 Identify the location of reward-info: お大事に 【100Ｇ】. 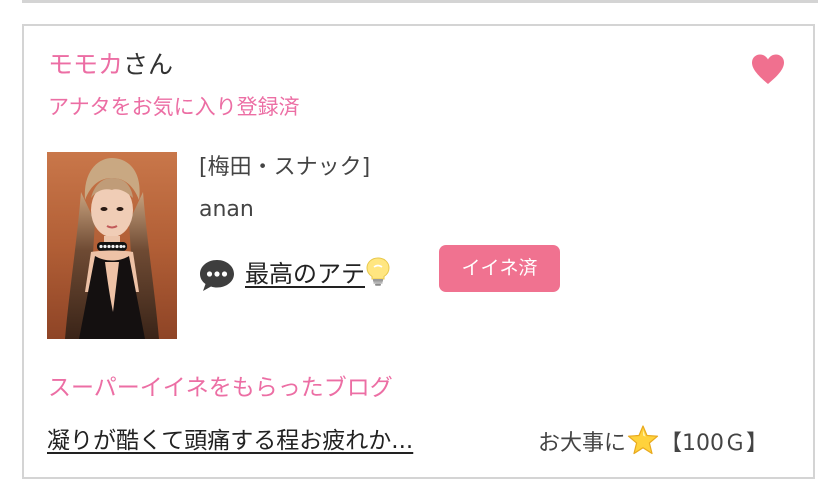
(653, 442).